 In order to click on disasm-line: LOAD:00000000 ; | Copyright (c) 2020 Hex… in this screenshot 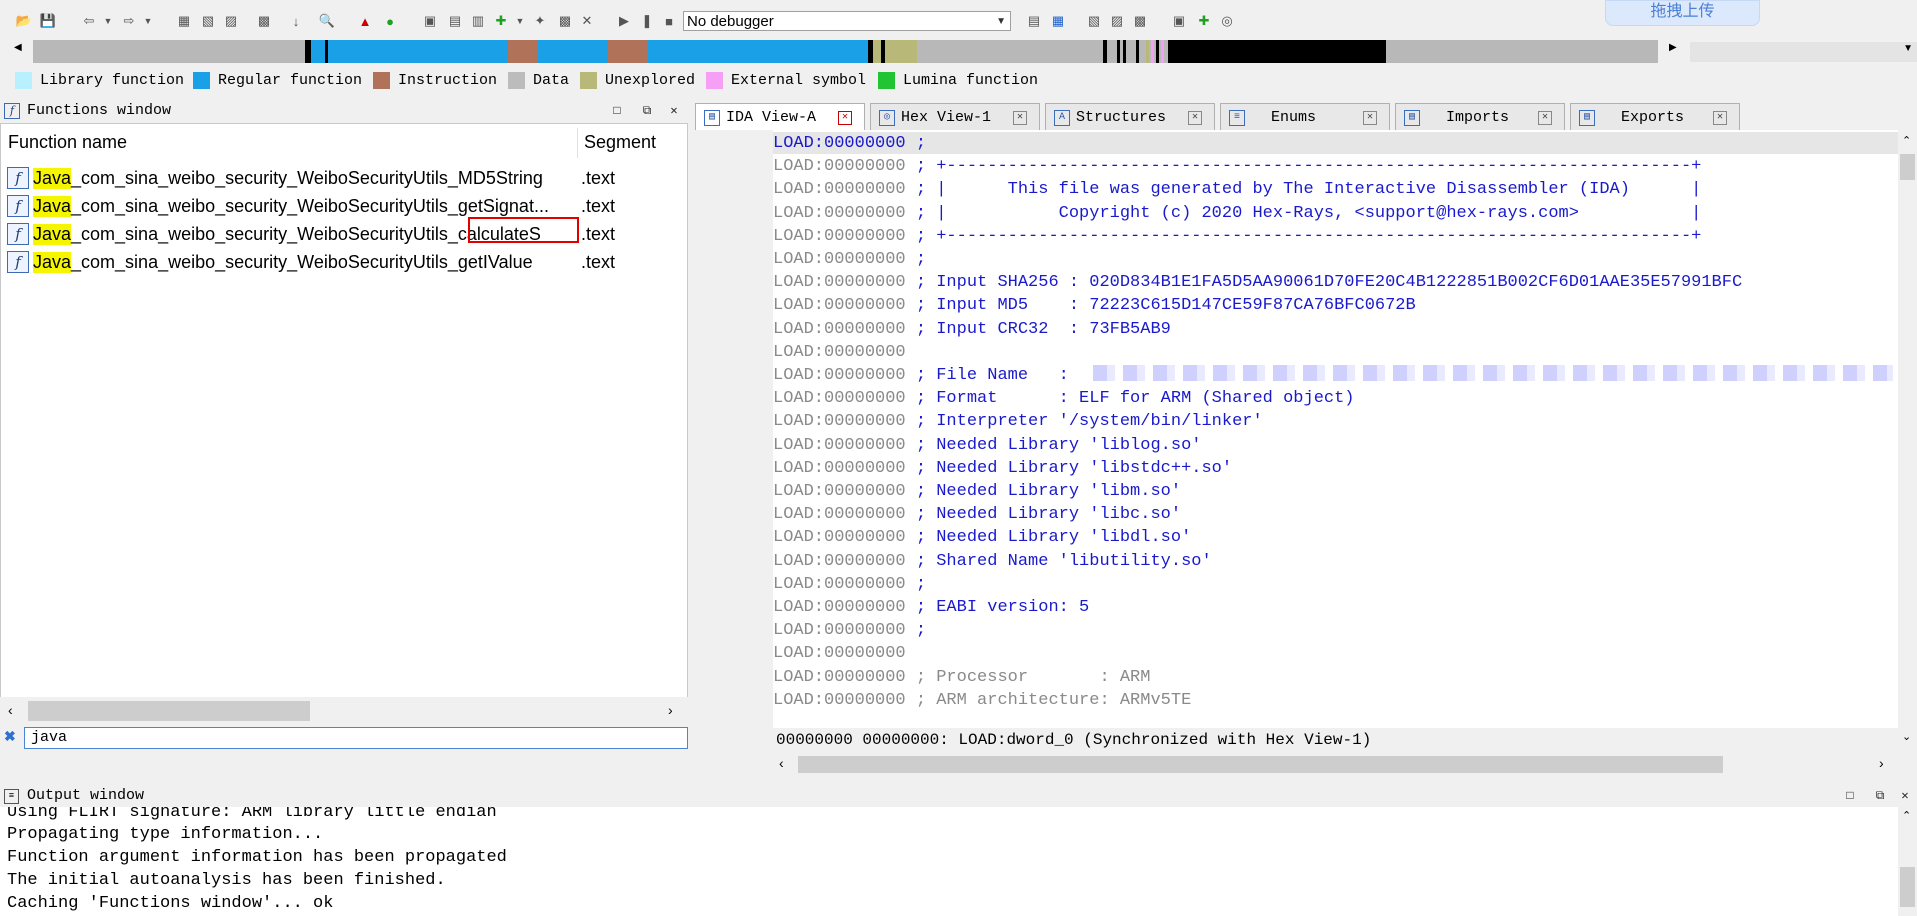, I will do `click(1237, 213)`.